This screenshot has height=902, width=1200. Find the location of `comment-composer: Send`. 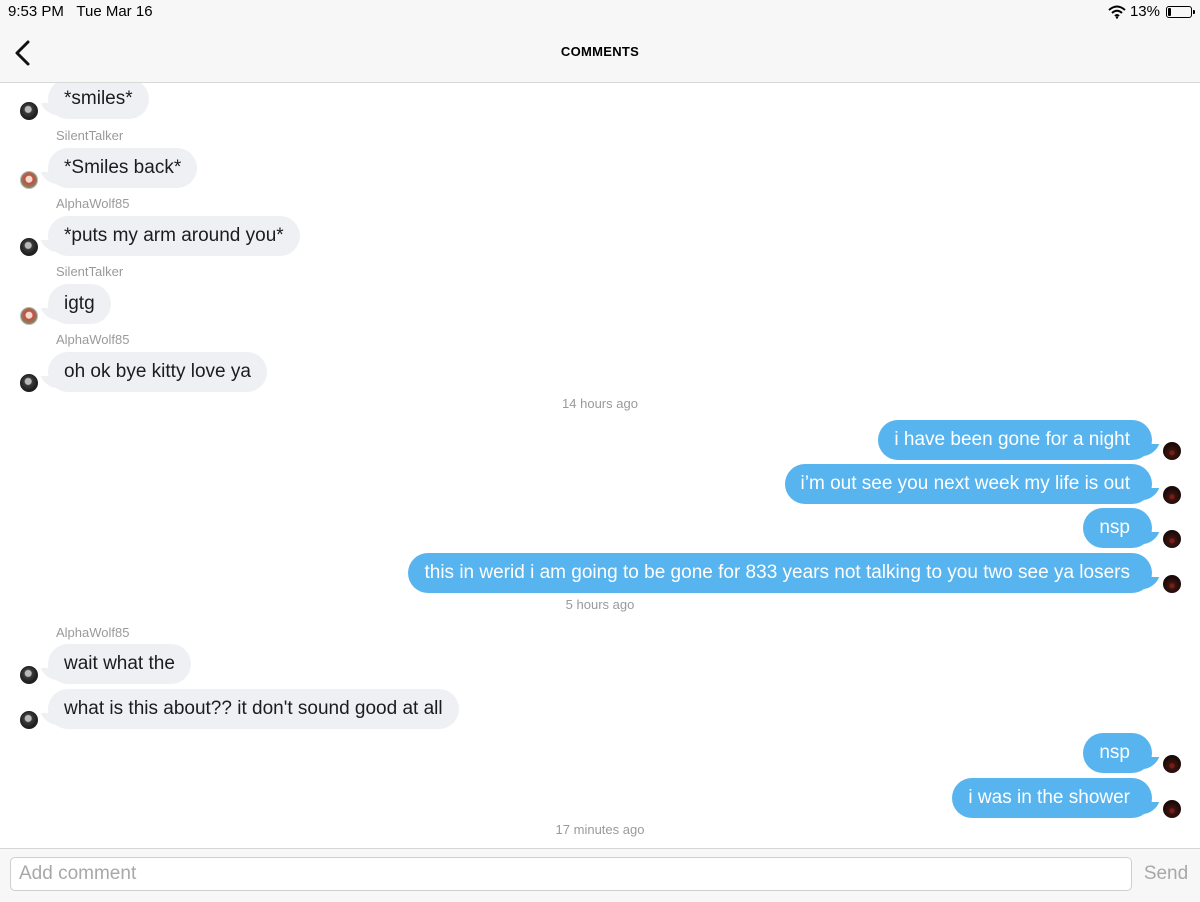

comment-composer: Send is located at coordinates (600, 875).